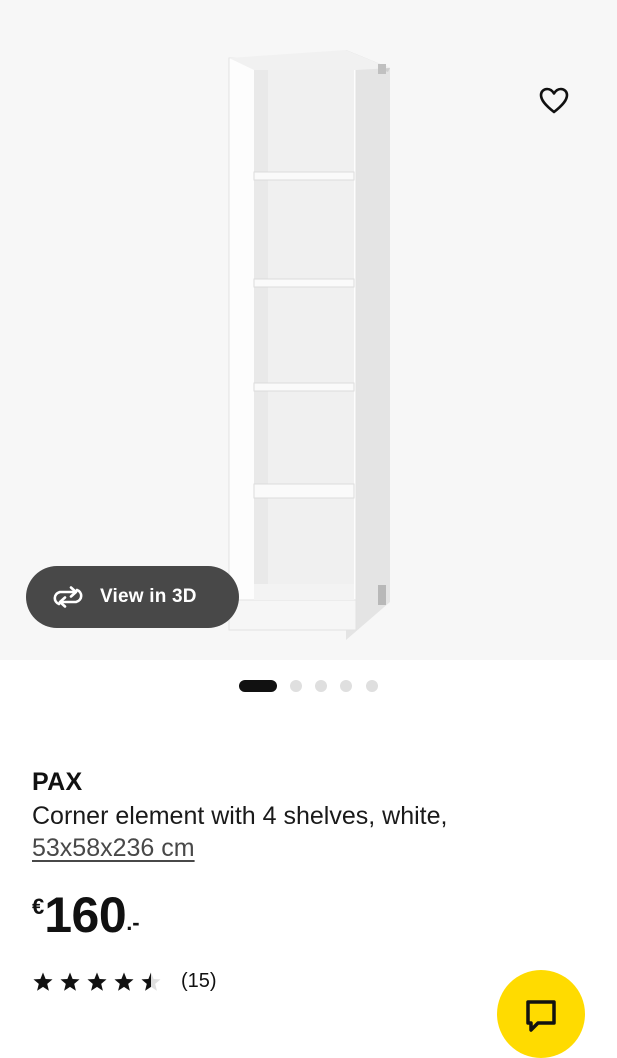 This screenshot has width=617, height=1058. I want to click on price-decimal: .-, so click(133, 922).